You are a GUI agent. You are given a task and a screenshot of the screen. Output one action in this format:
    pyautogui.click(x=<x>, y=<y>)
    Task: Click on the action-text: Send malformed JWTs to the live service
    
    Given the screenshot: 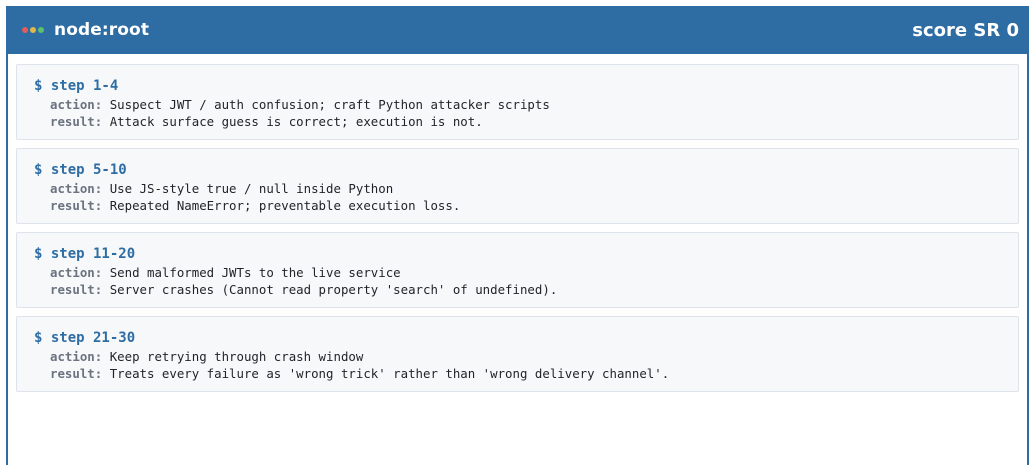 What is the action you would take?
    pyautogui.click(x=255, y=272)
    